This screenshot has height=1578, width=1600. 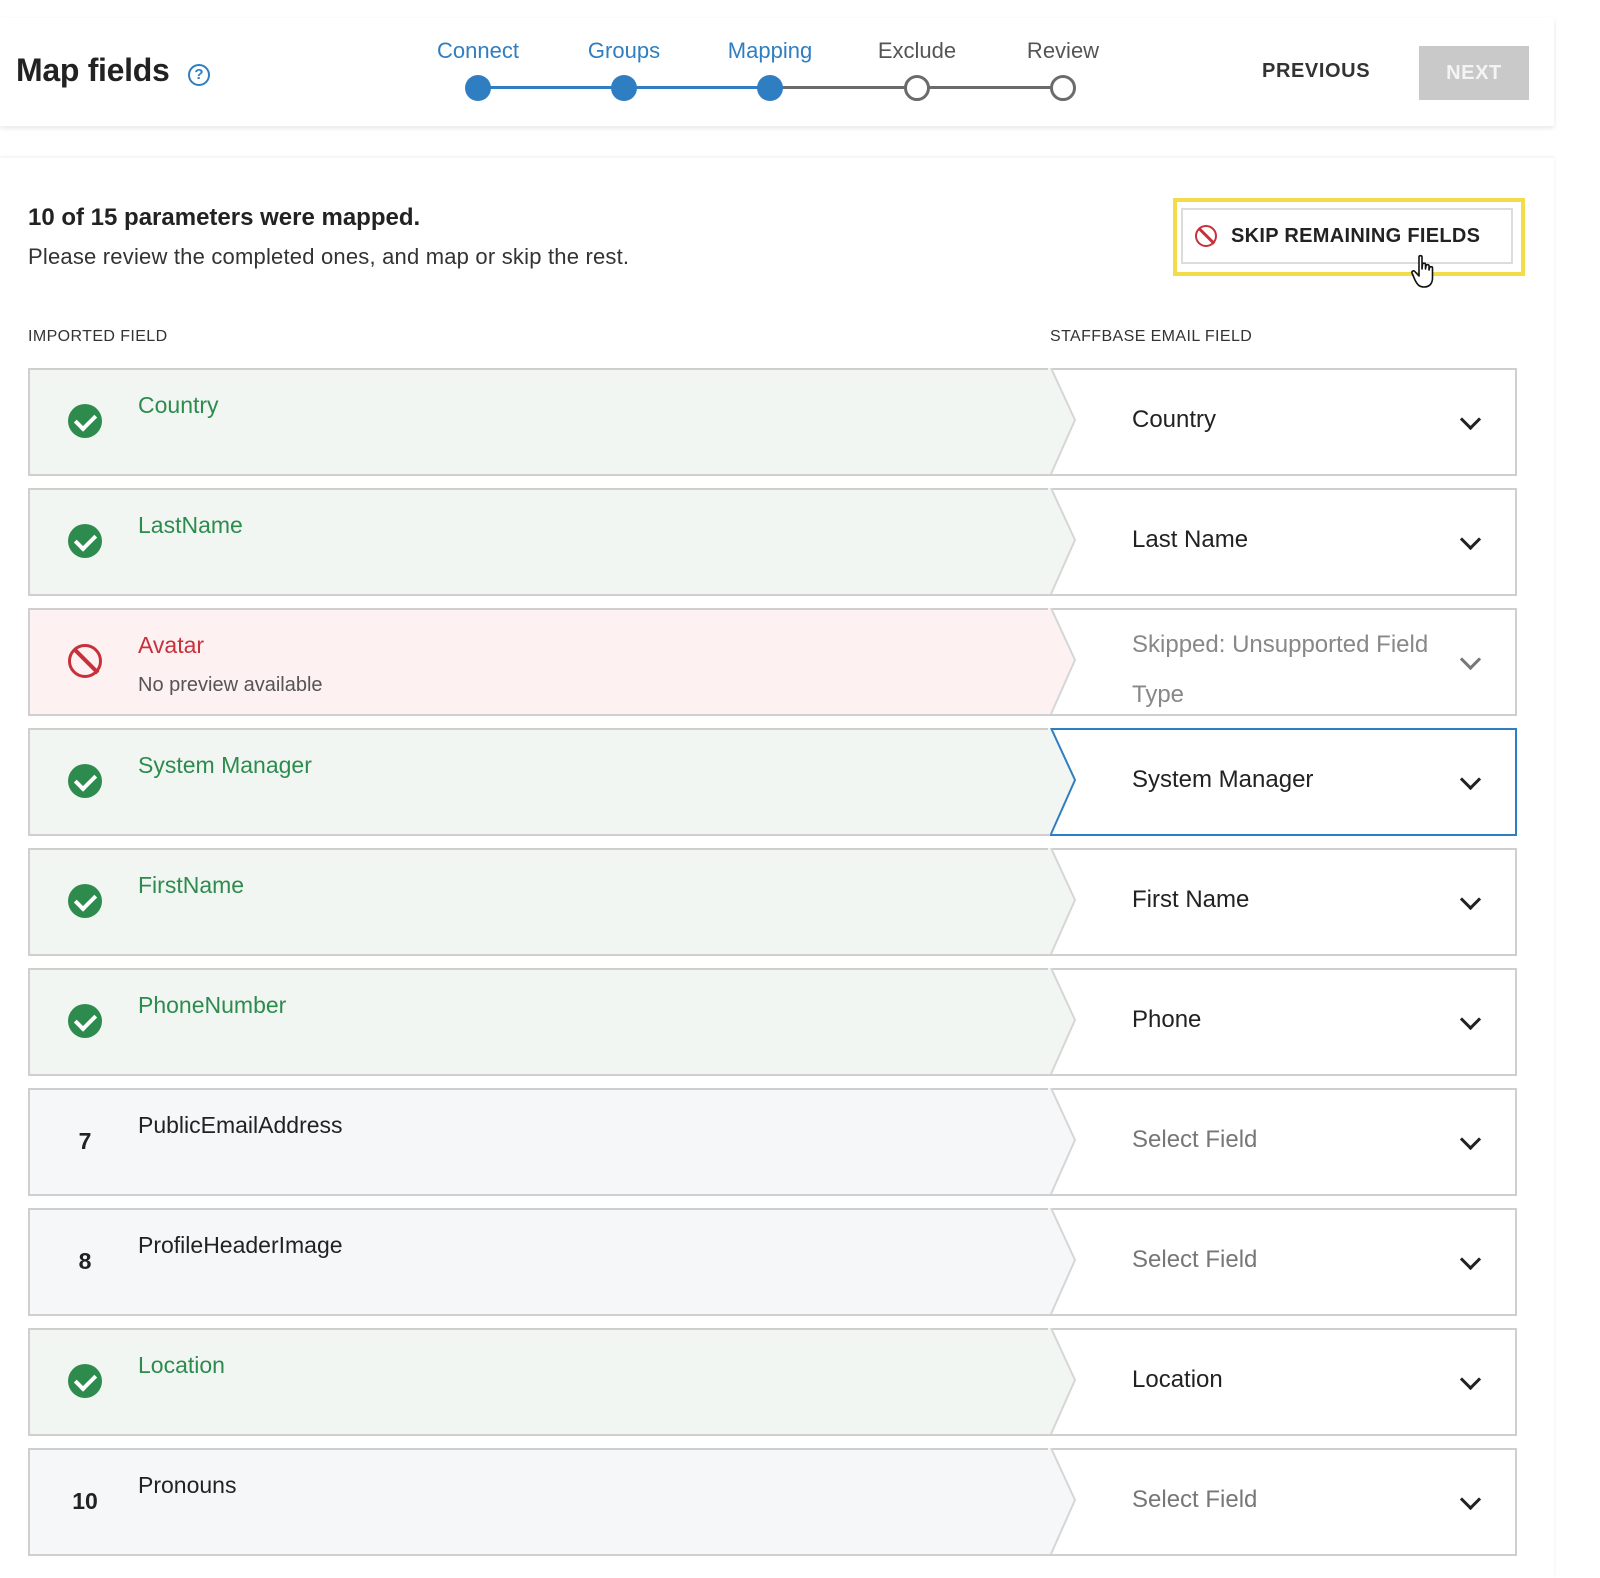 What do you see at coordinates (1283, 542) in the screenshot?
I see `staffbase-field-select: Last Name` at bounding box center [1283, 542].